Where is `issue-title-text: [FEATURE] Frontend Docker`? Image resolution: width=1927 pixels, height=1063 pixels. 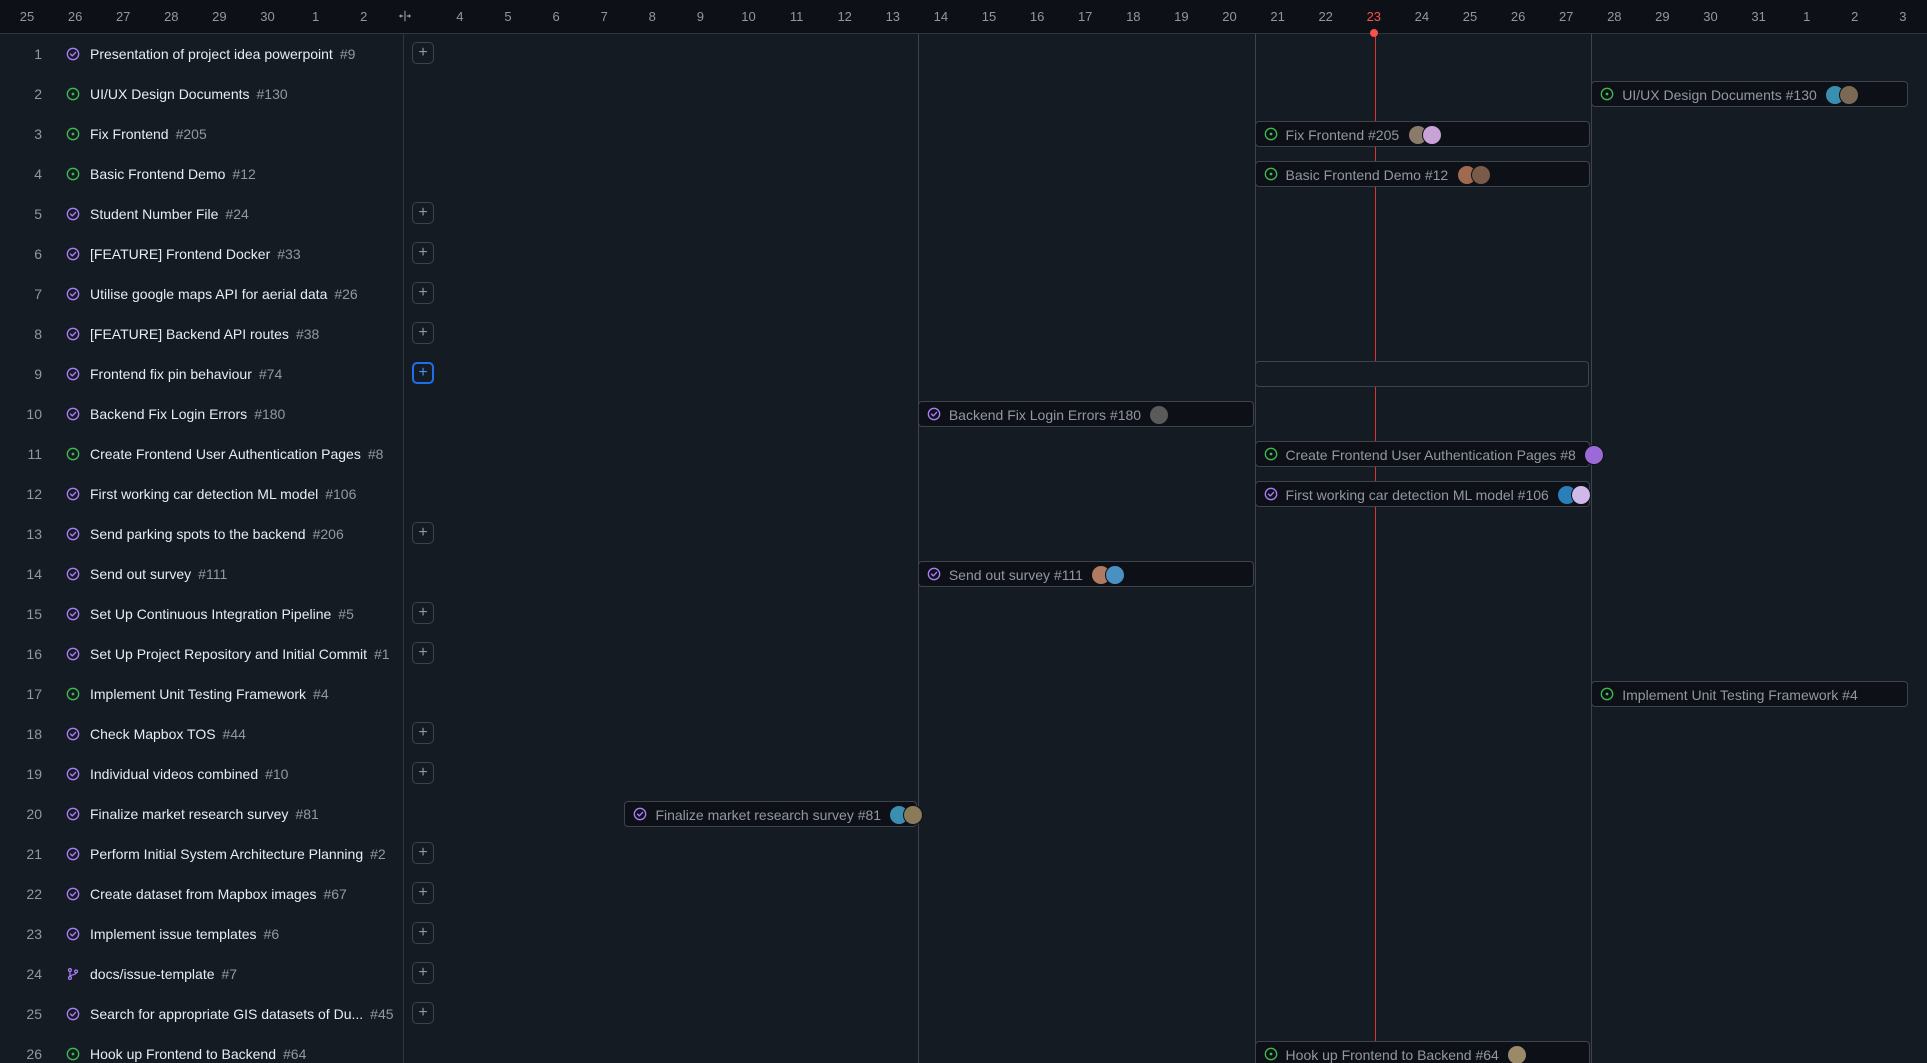 issue-title-text: [FEATURE] Frontend Docker is located at coordinates (180, 254).